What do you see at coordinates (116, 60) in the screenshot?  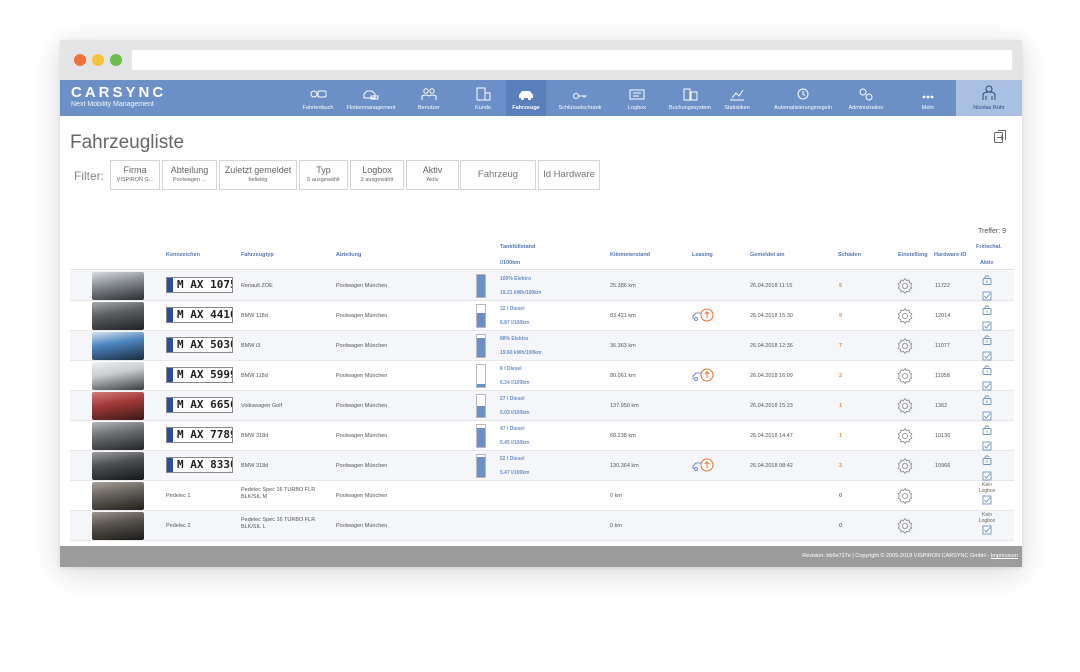 I see `maximize-window-dot` at bounding box center [116, 60].